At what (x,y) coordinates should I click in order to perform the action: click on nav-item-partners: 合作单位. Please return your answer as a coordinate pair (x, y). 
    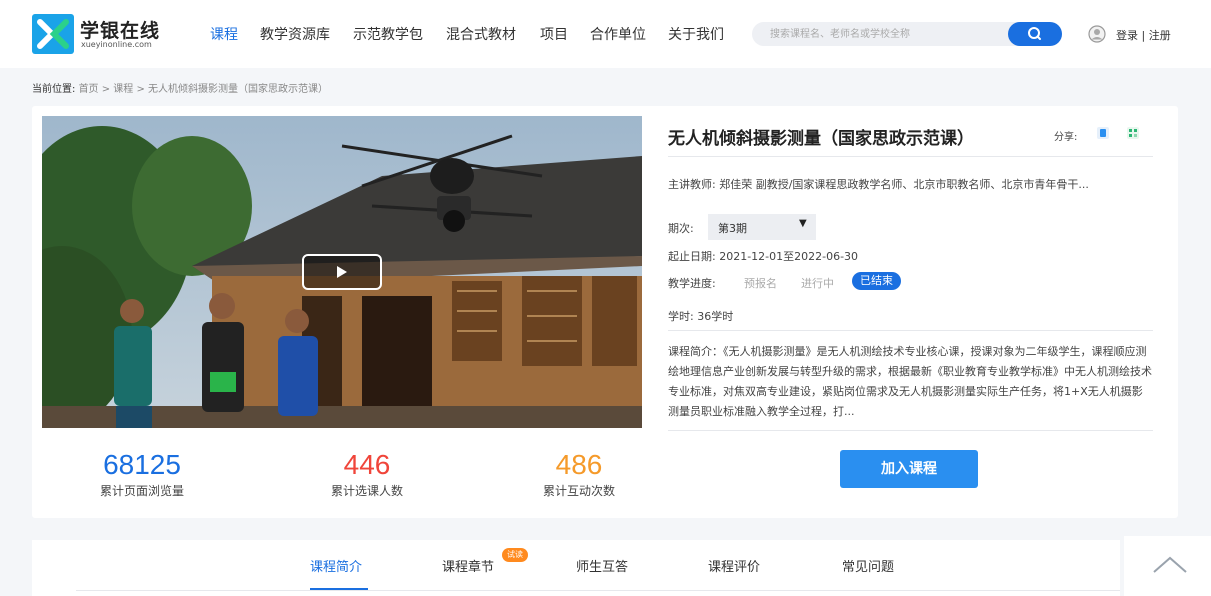
    Looking at the image, I should click on (618, 34).